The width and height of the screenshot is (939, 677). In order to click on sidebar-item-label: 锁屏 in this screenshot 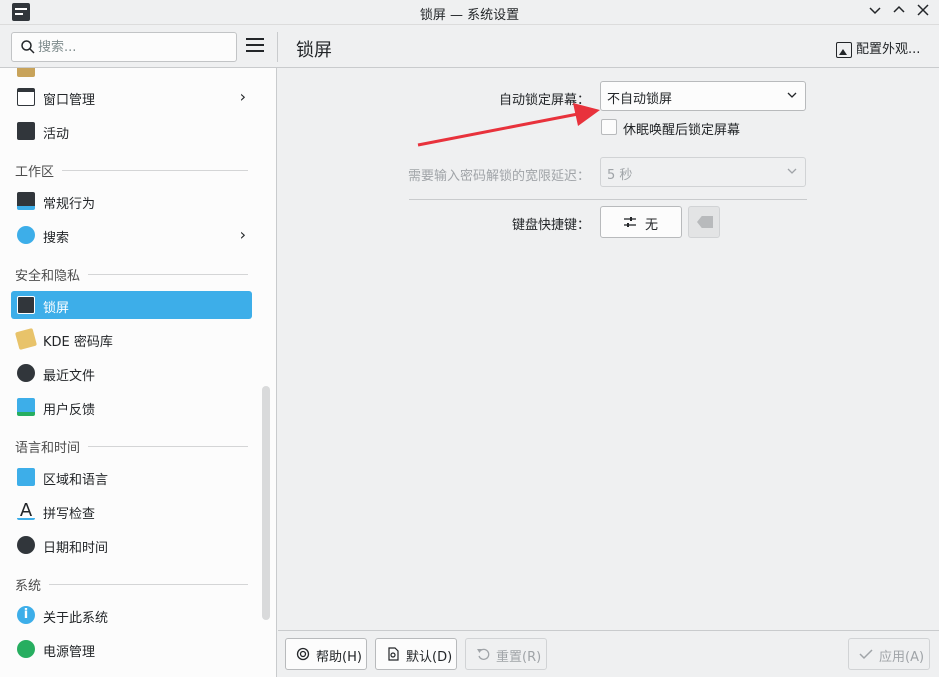, I will do `click(56, 308)`.